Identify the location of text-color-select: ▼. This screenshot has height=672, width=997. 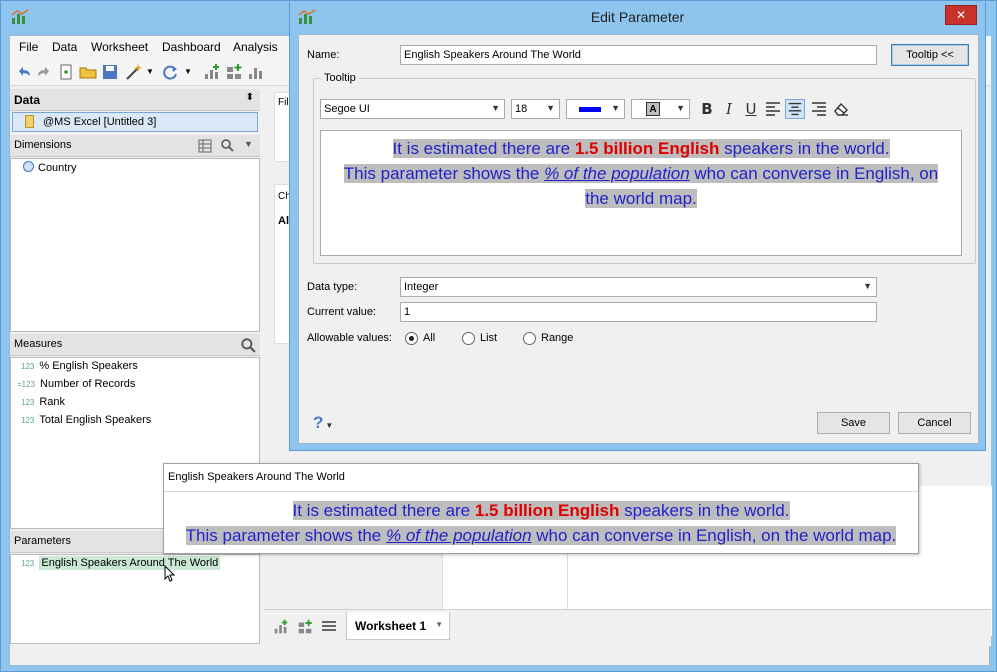
(595, 109).